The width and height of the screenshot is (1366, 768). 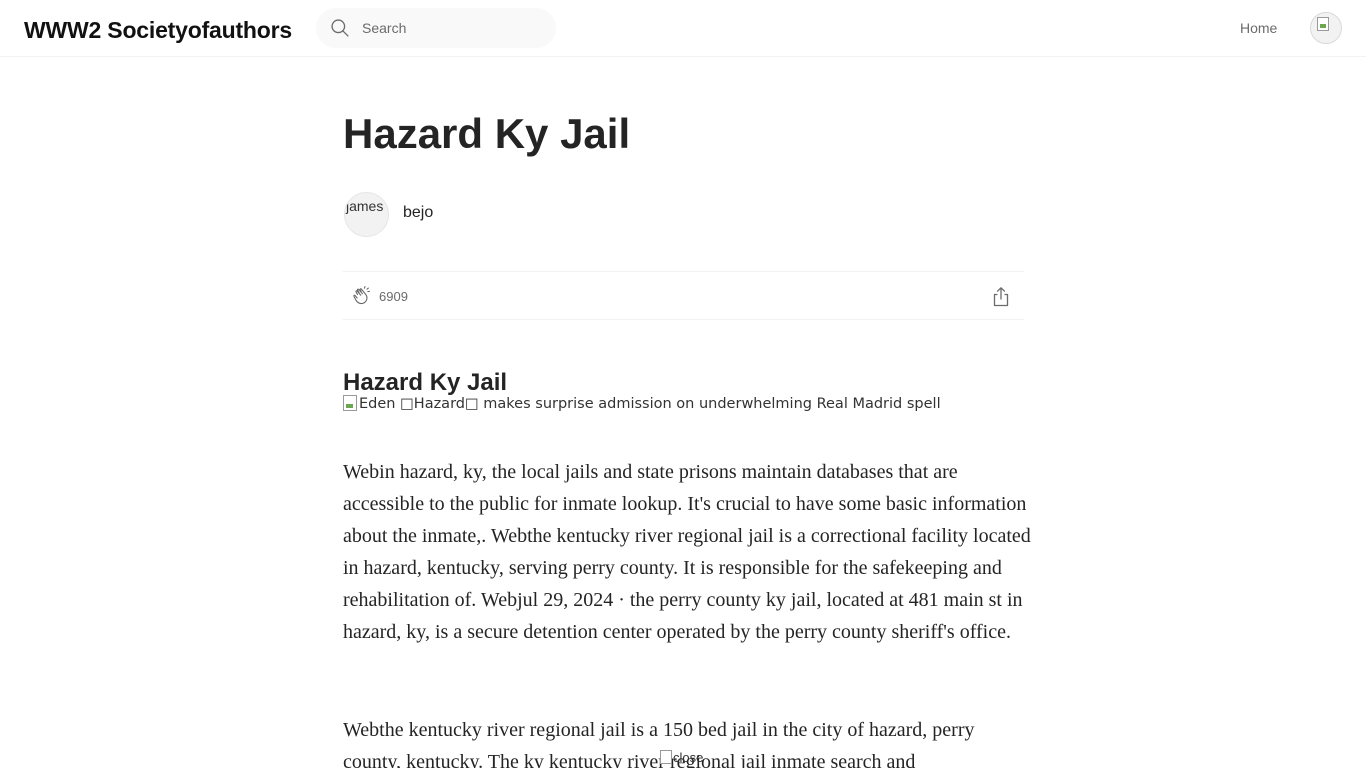 I want to click on author-avatar: james, so click(x=366, y=214).